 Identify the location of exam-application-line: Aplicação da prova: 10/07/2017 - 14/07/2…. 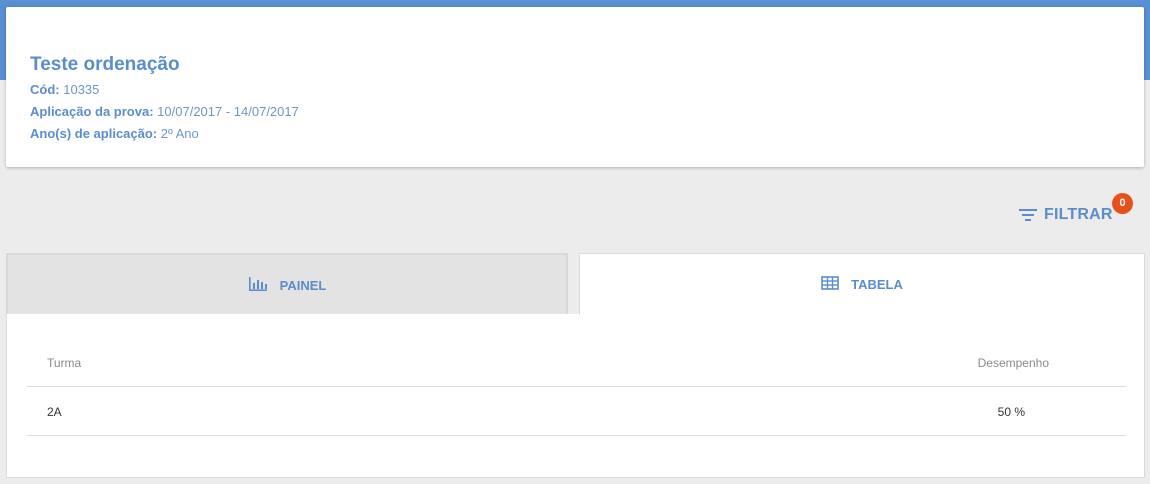
(164, 111).